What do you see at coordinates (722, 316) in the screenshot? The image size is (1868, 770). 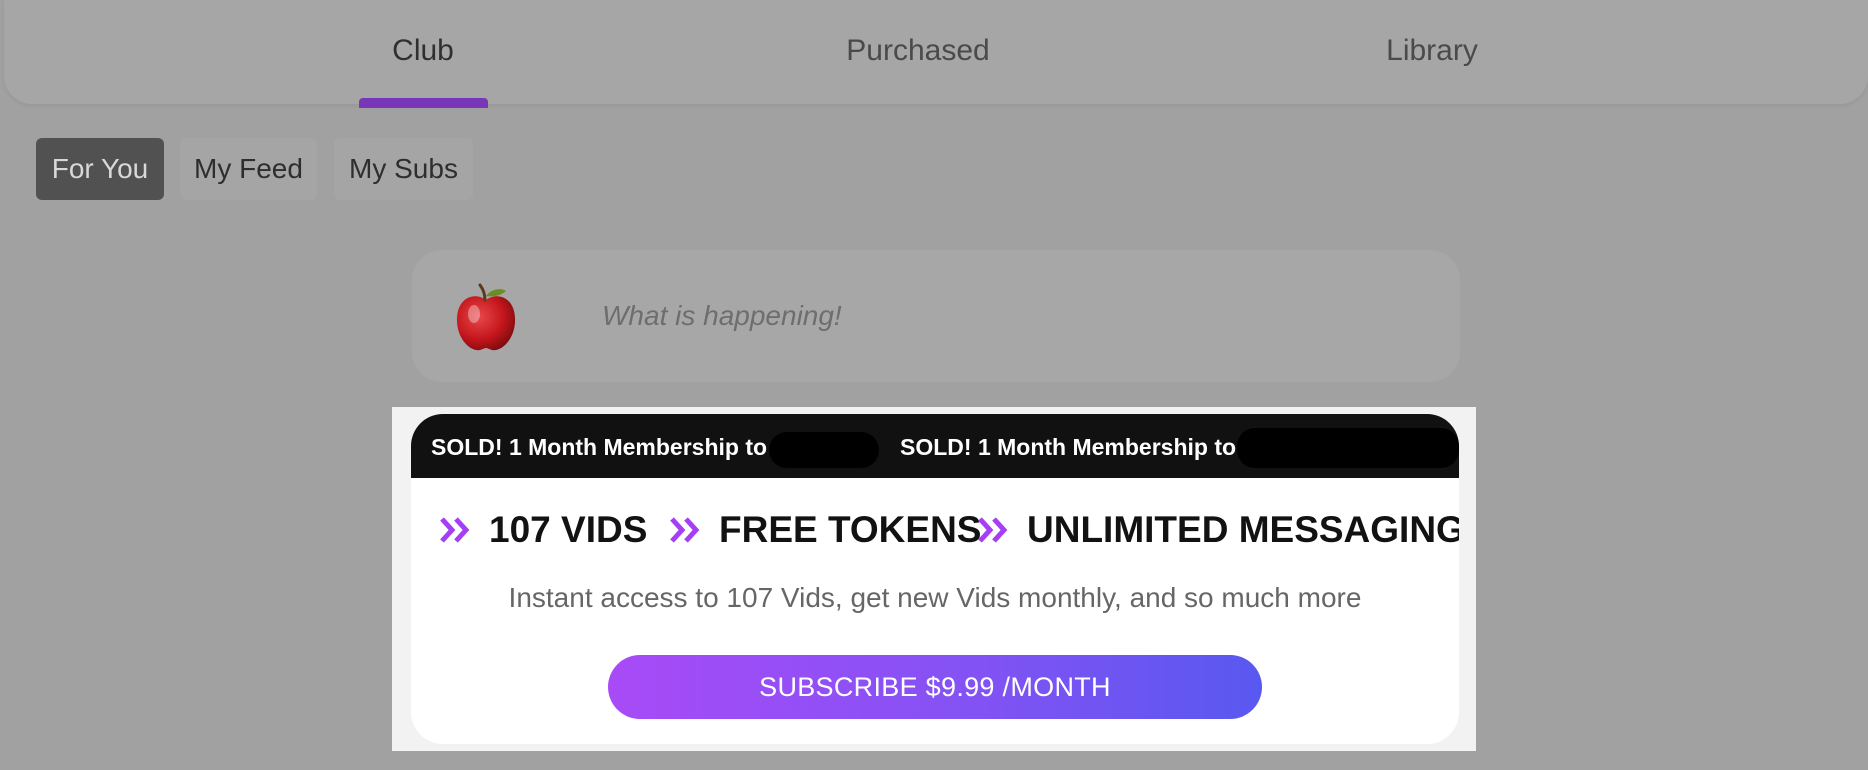 I see `composer-input: What is happening!` at bounding box center [722, 316].